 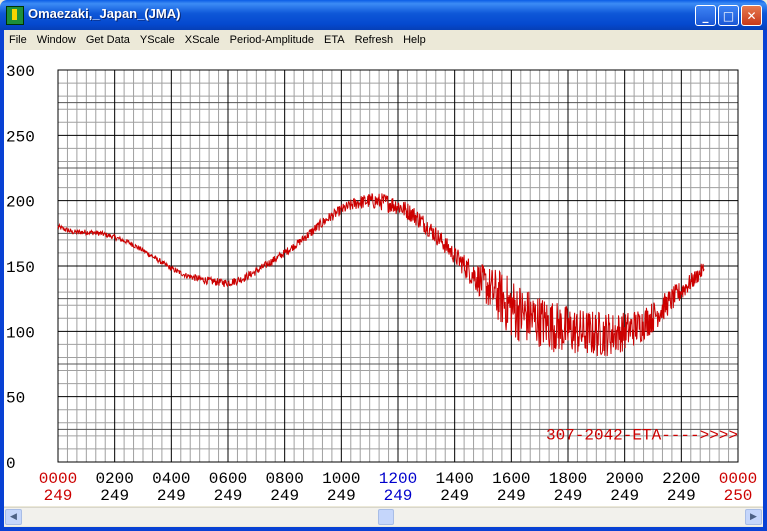 I want to click on x-tick-time-label: 1400, so click(x=454, y=479).